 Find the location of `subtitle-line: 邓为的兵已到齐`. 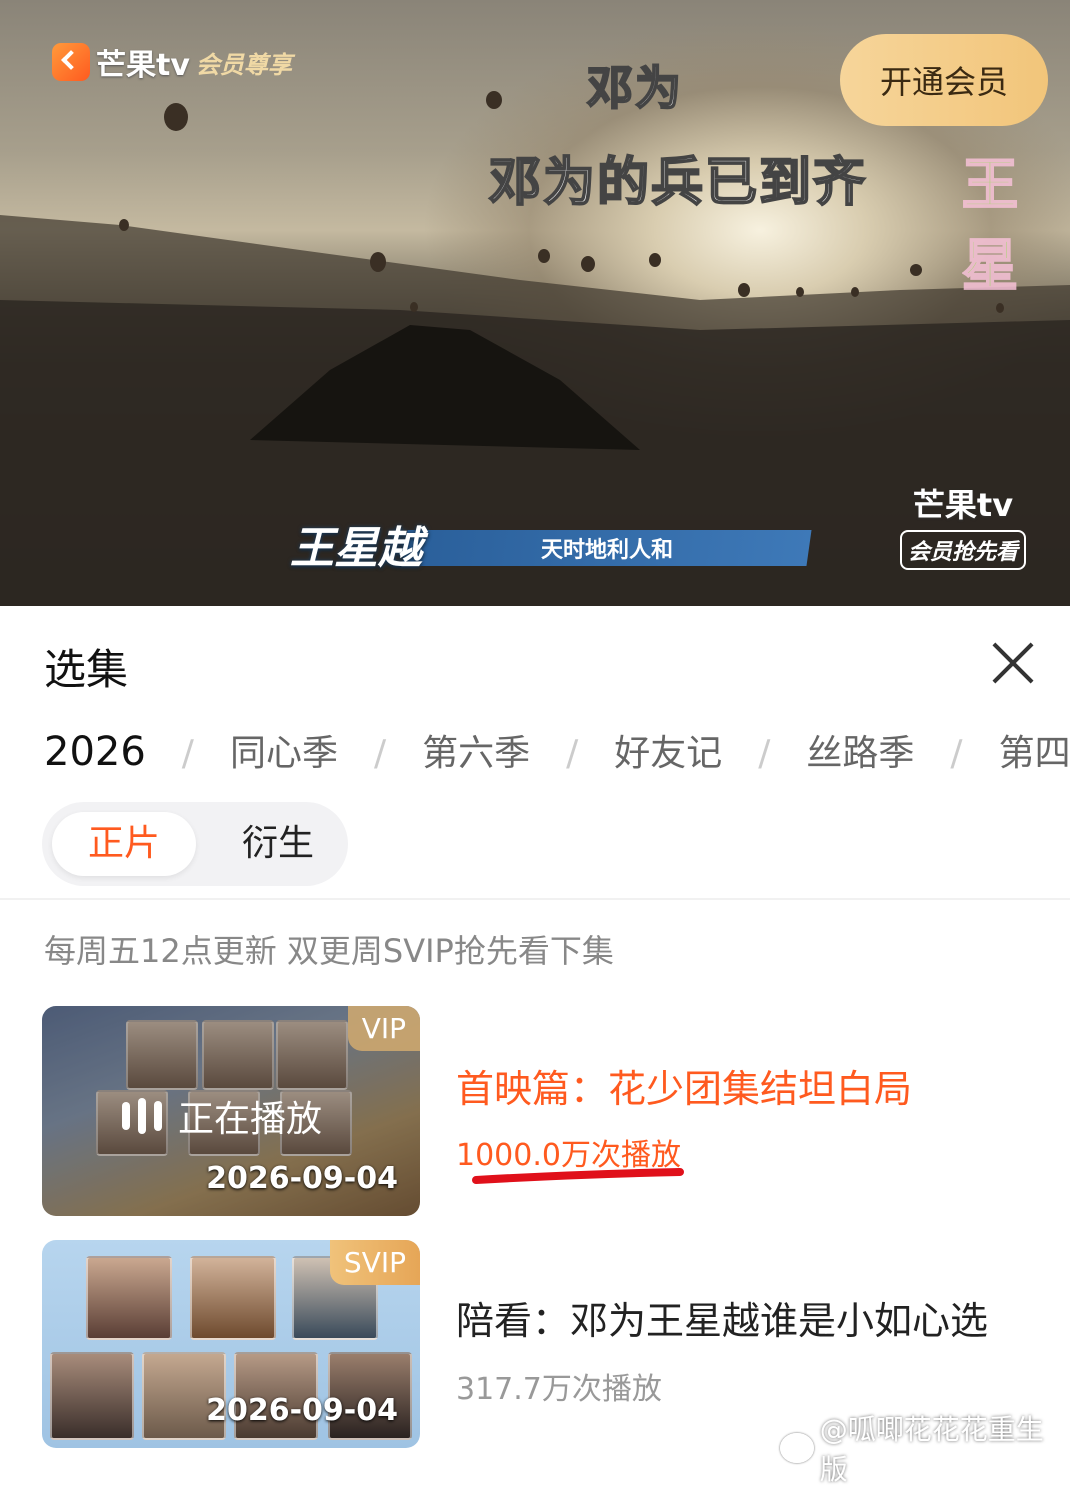

subtitle-line: 邓为的兵已到齐 is located at coordinates (677, 183).